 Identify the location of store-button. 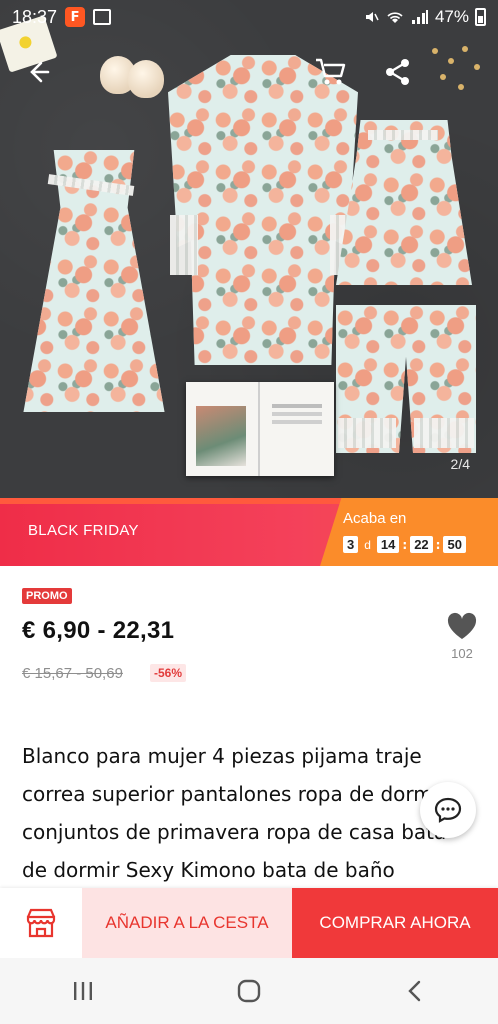
(41, 923).